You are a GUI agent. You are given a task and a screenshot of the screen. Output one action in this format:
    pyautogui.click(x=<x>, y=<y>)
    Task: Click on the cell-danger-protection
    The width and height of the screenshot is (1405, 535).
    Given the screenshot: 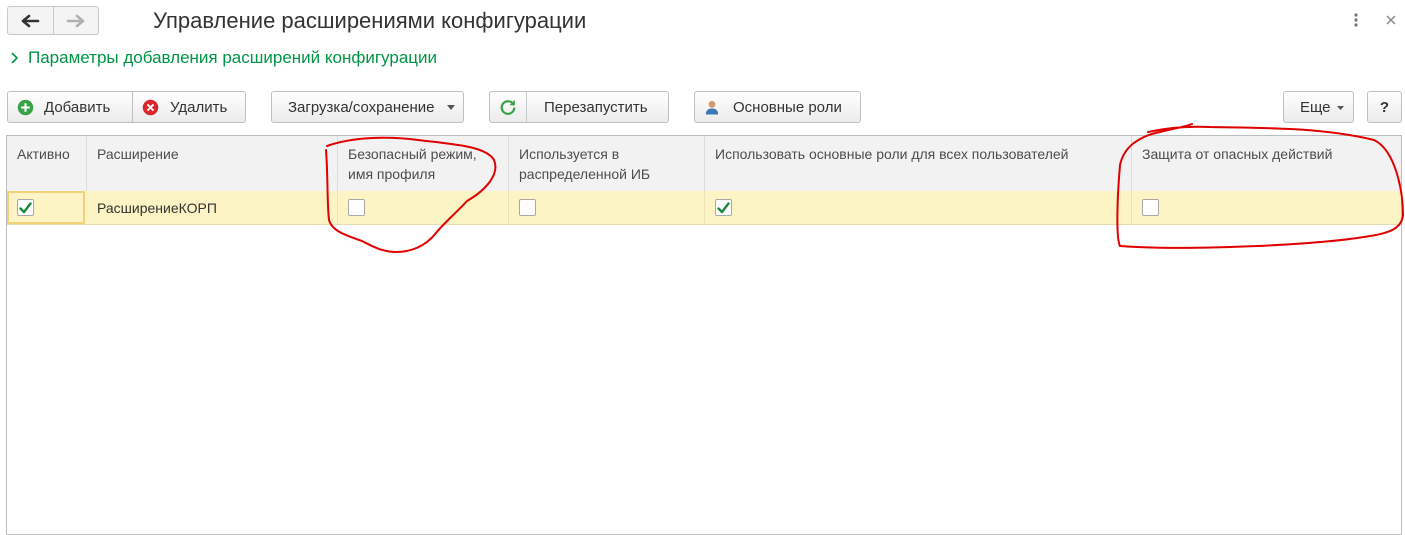 What is the action you would take?
    pyautogui.click(x=1266, y=207)
    